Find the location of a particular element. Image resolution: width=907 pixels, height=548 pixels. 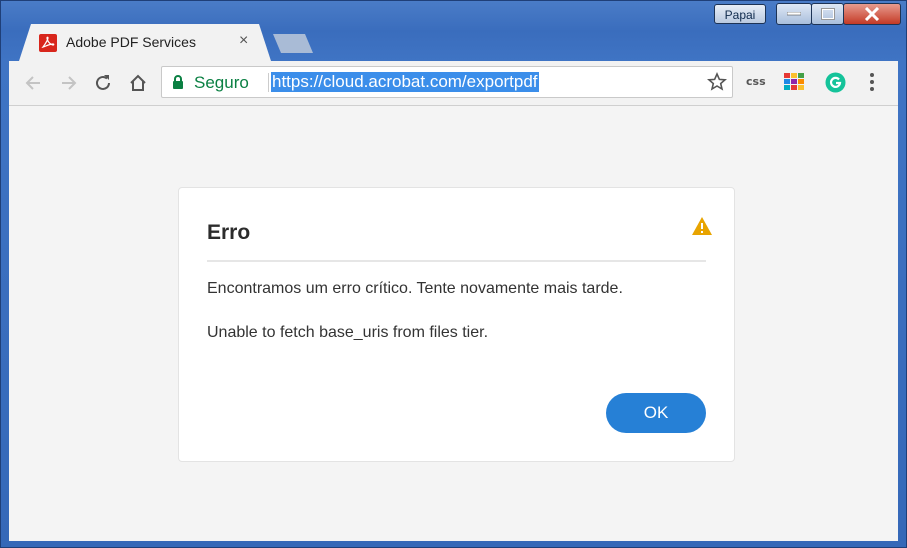

warning-icon is located at coordinates (702, 226).